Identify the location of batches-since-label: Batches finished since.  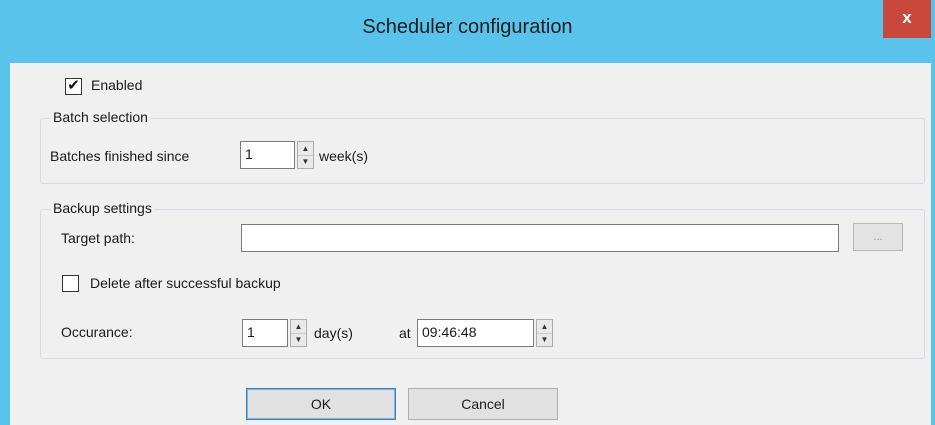
(120, 156).